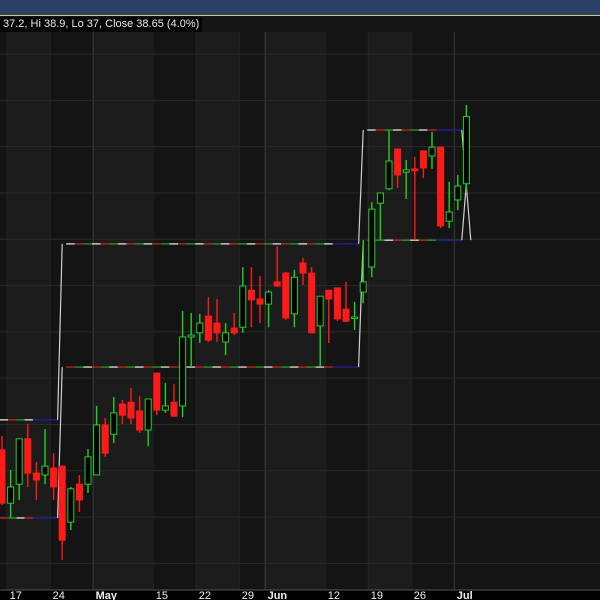 Image resolution: width=600 pixels, height=600 pixels. What do you see at coordinates (107, 595) in the screenshot?
I see `x-tick-label: May` at bounding box center [107, 595].